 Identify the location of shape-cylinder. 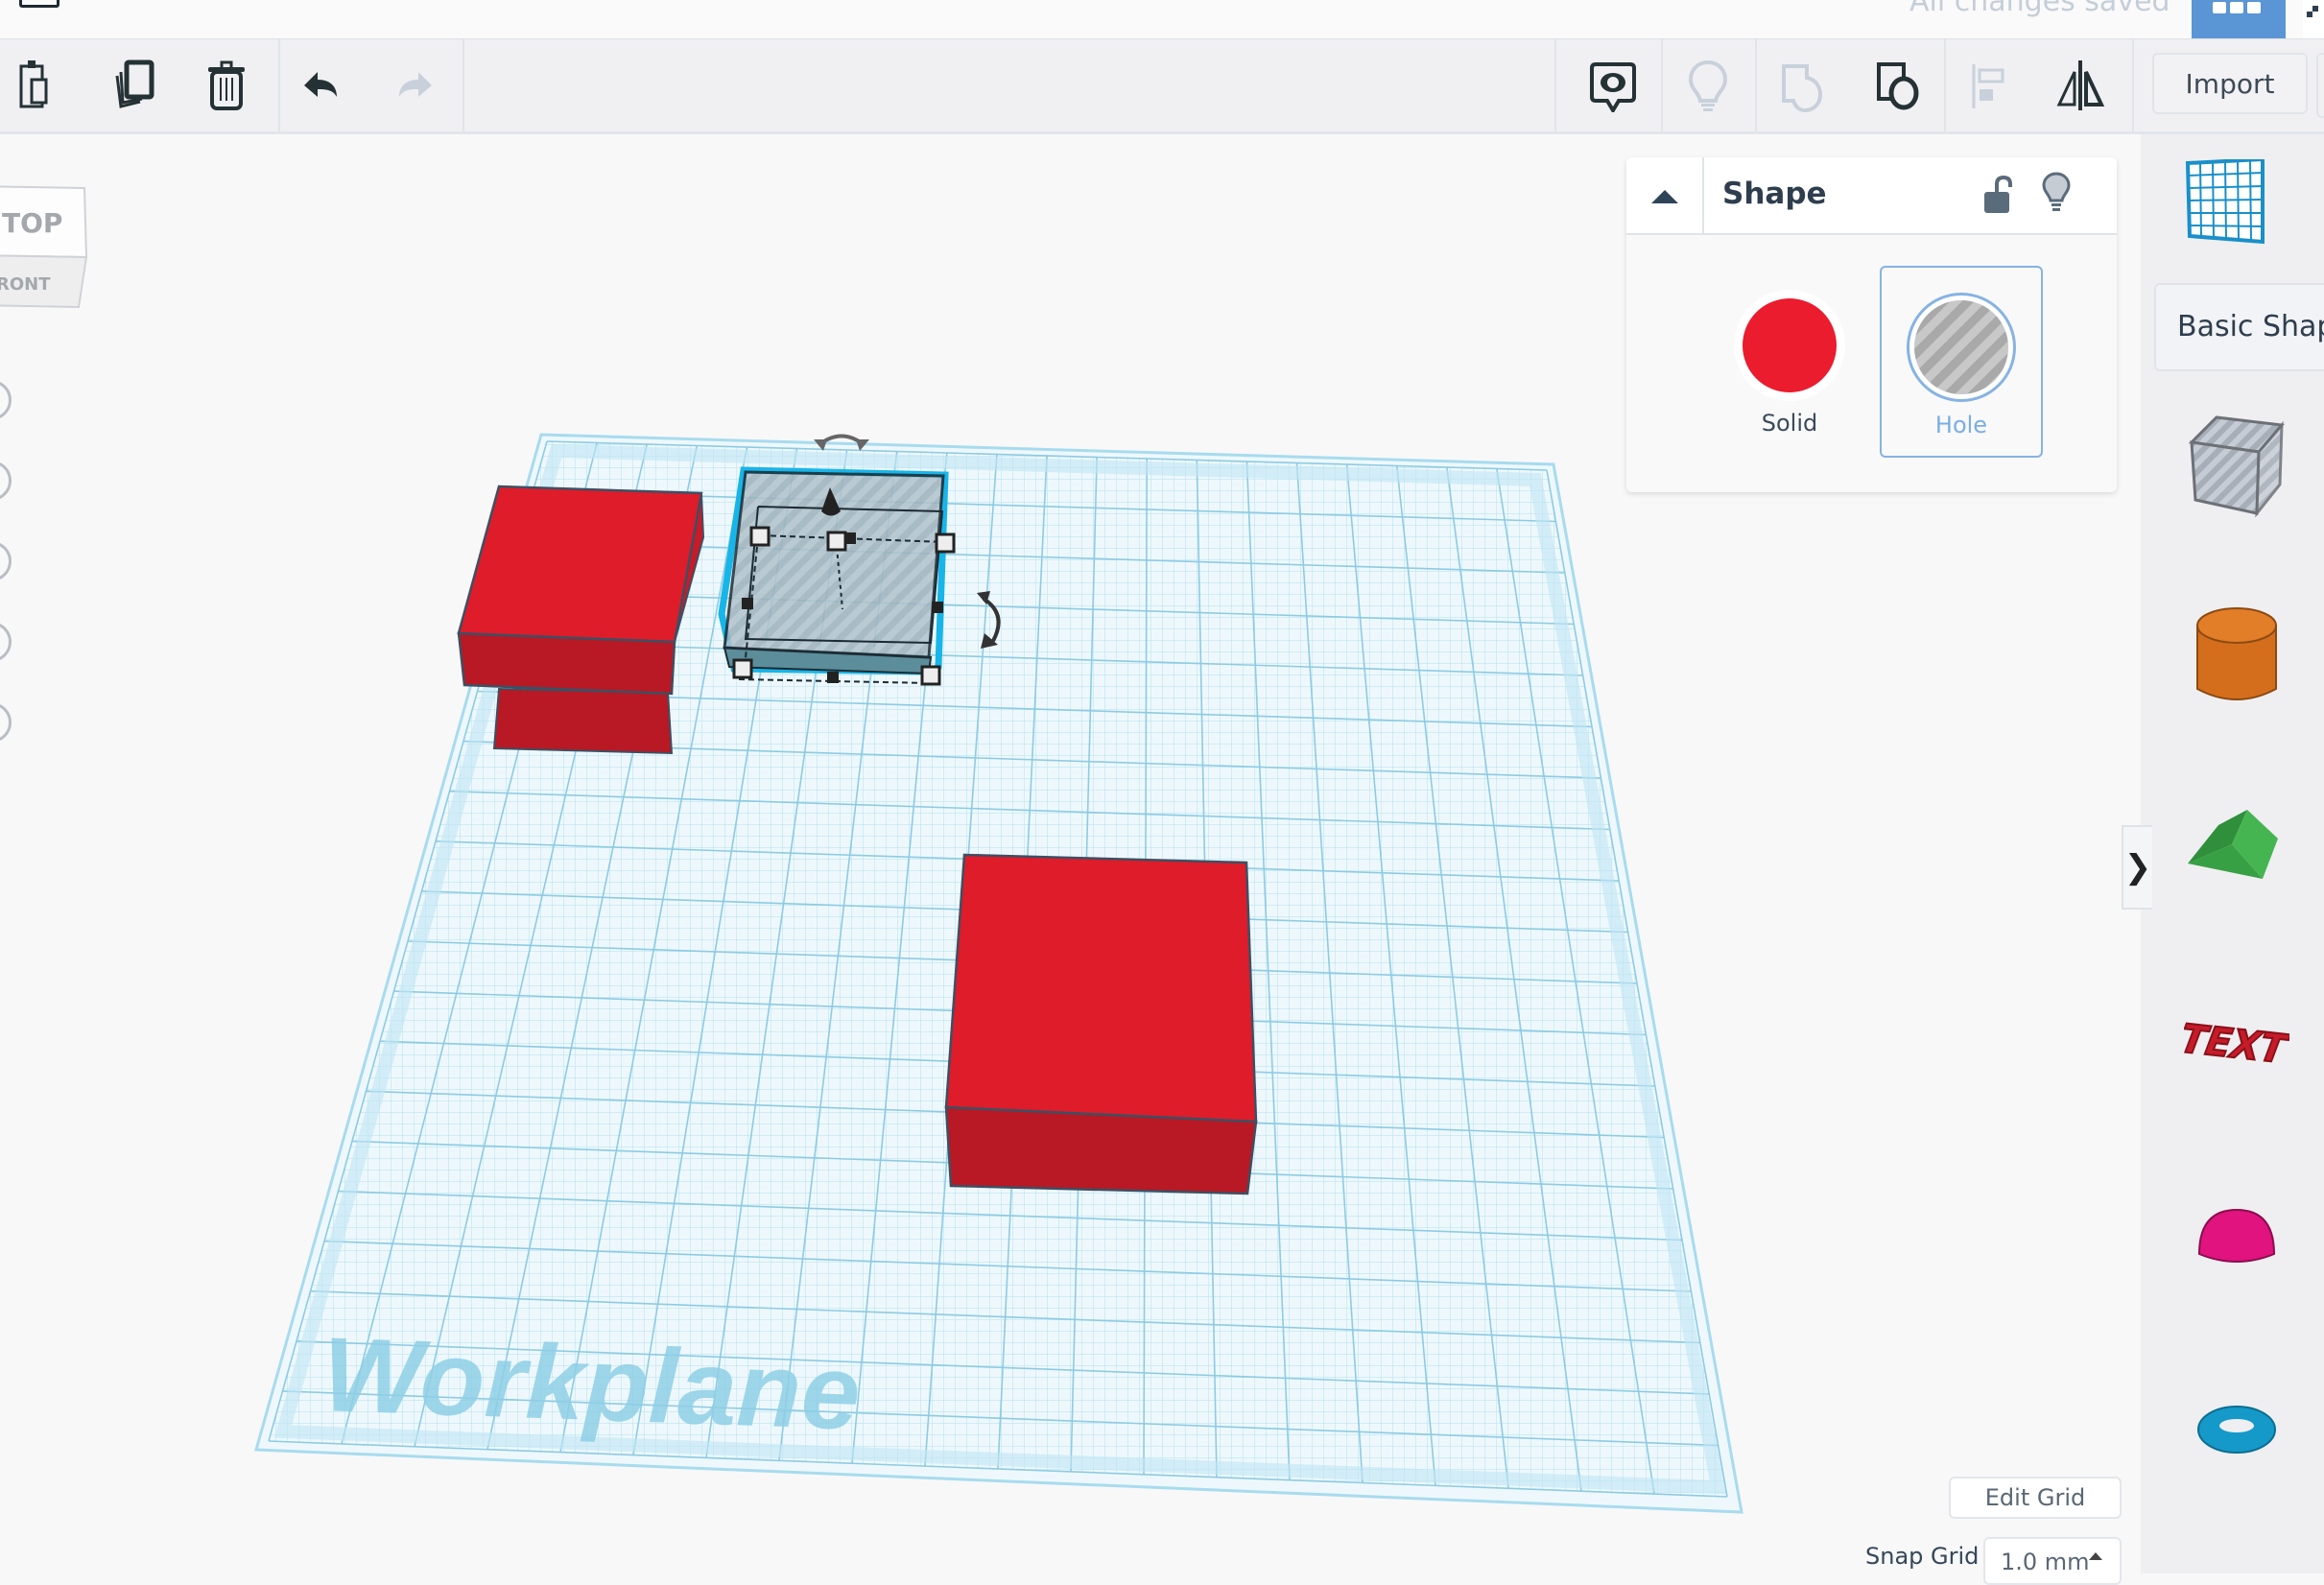
(2236, 657).